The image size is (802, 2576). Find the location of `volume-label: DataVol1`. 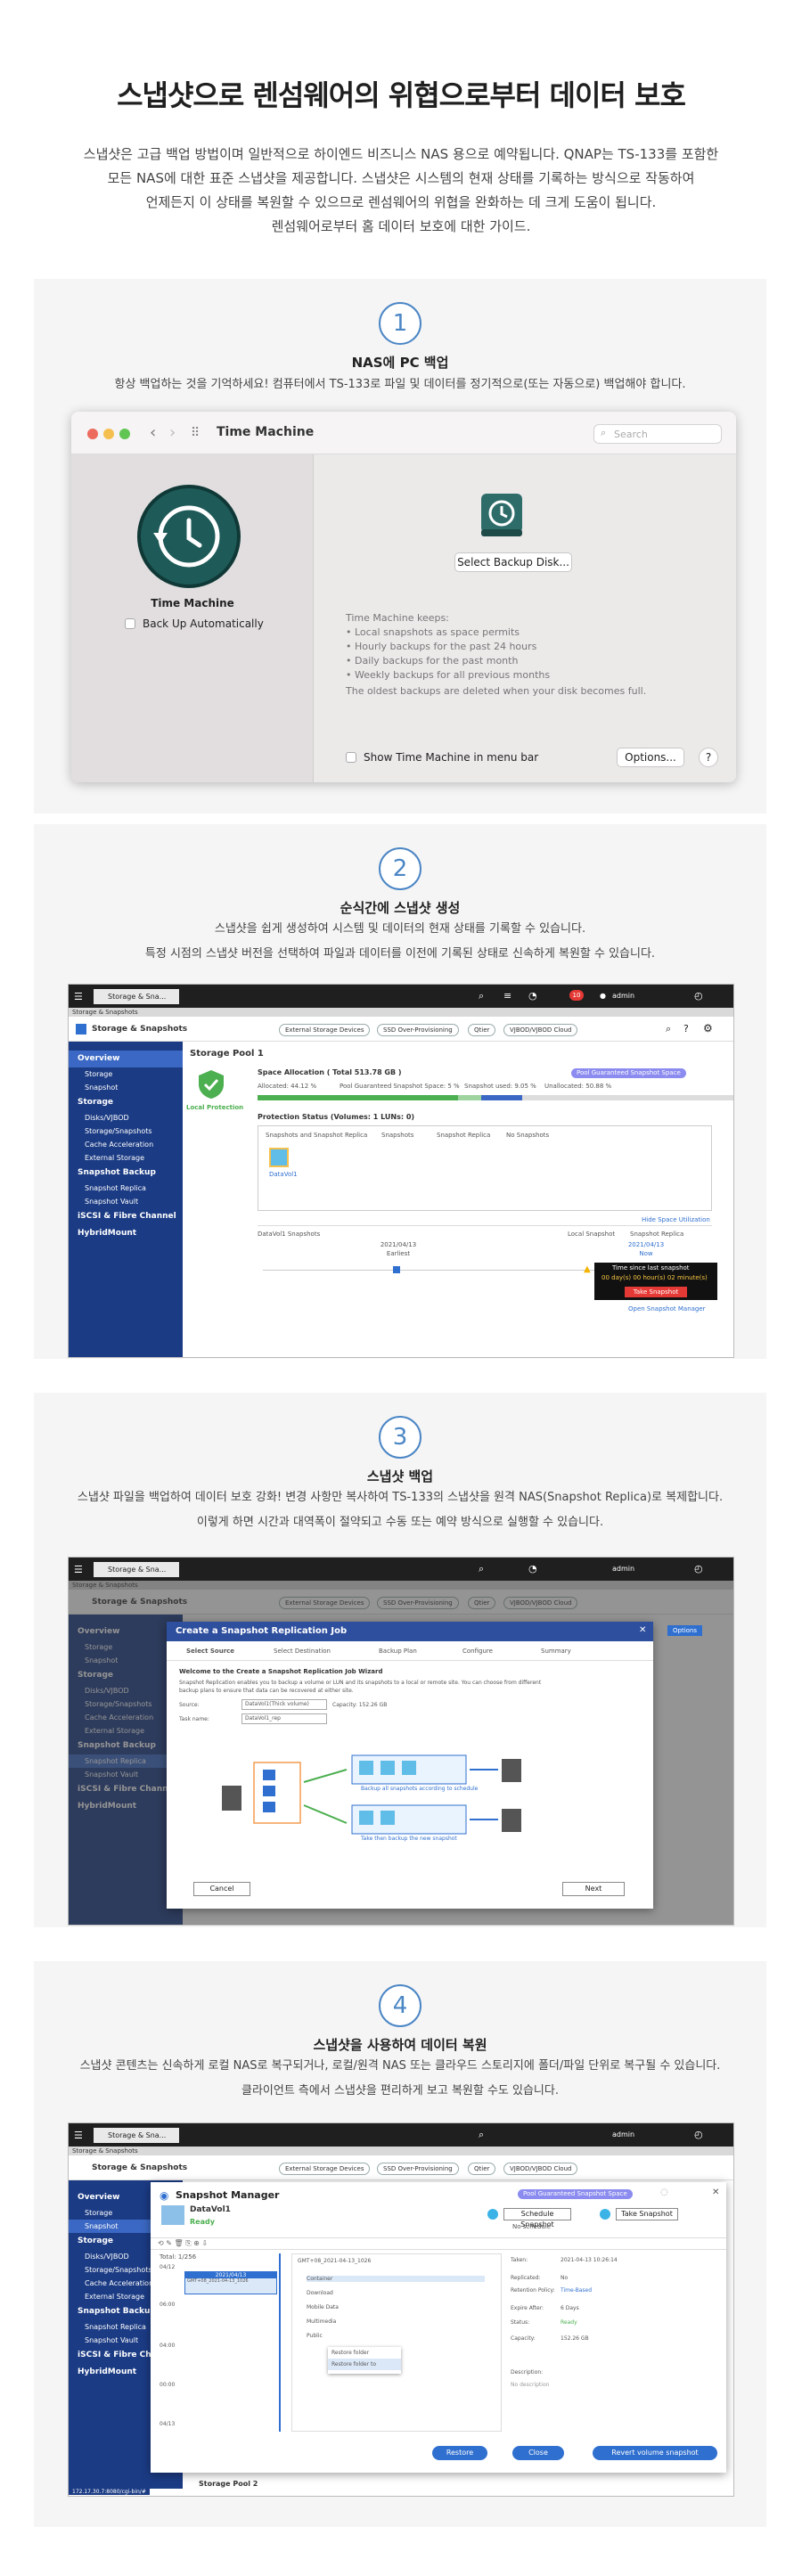

volume-label: DataVol1 is located at coordinates (283, 1174).